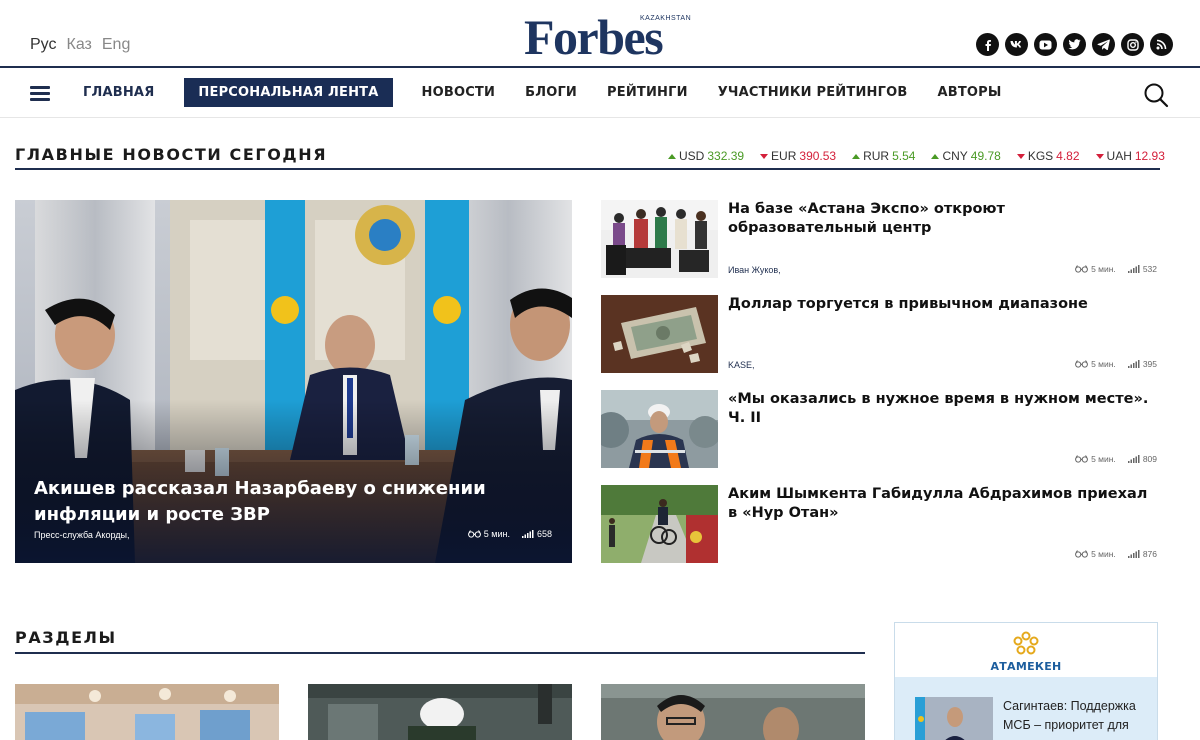 This screenshot has width=1200, height=740. I want to click on rate-code: RUR, so click(876, 156).